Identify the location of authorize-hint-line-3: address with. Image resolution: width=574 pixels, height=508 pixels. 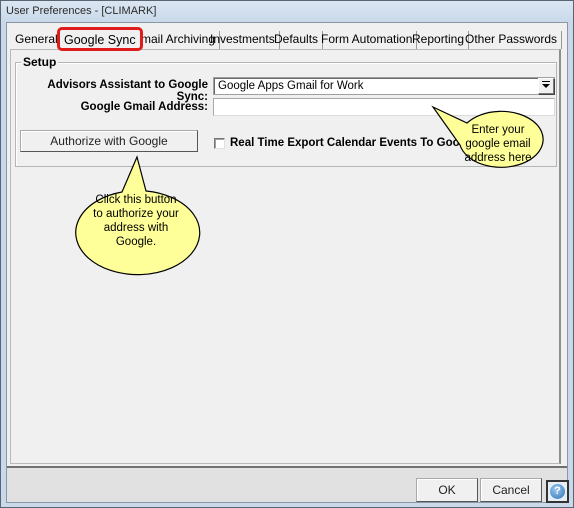
(136, 228).